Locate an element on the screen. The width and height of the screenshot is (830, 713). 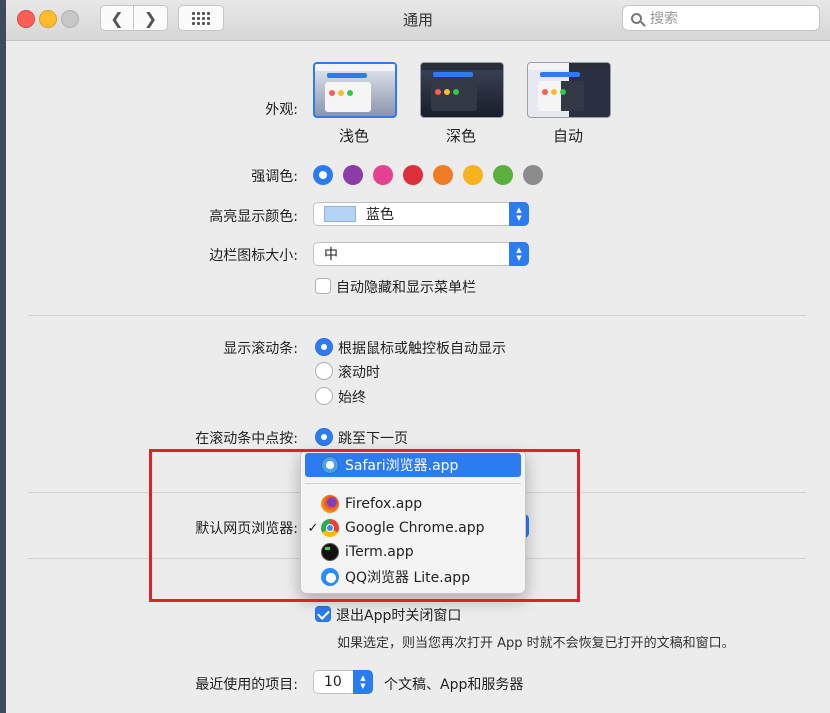
highlight-color-value: 蓝色 is located at coordinates (380, 215).